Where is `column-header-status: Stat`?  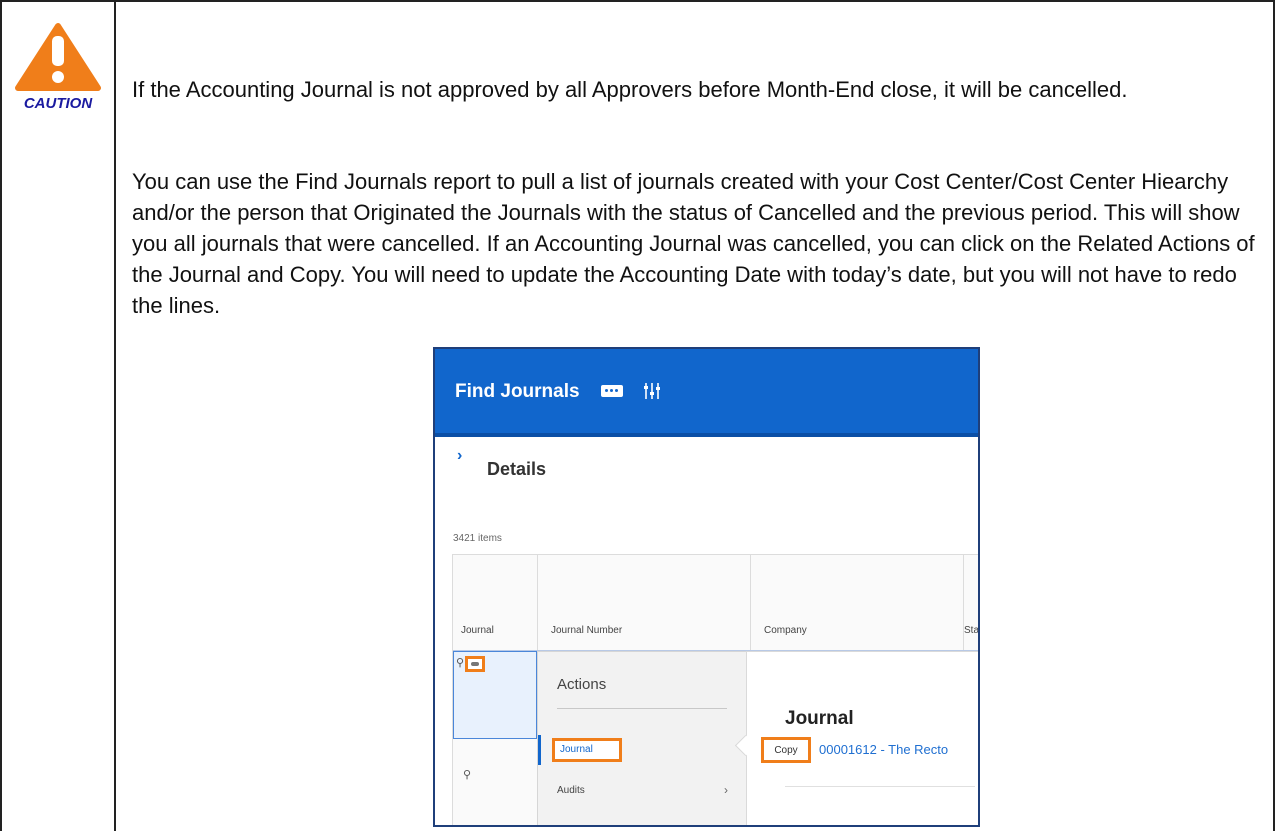 column-header-status: Stat is located at coordinates (971, 630).